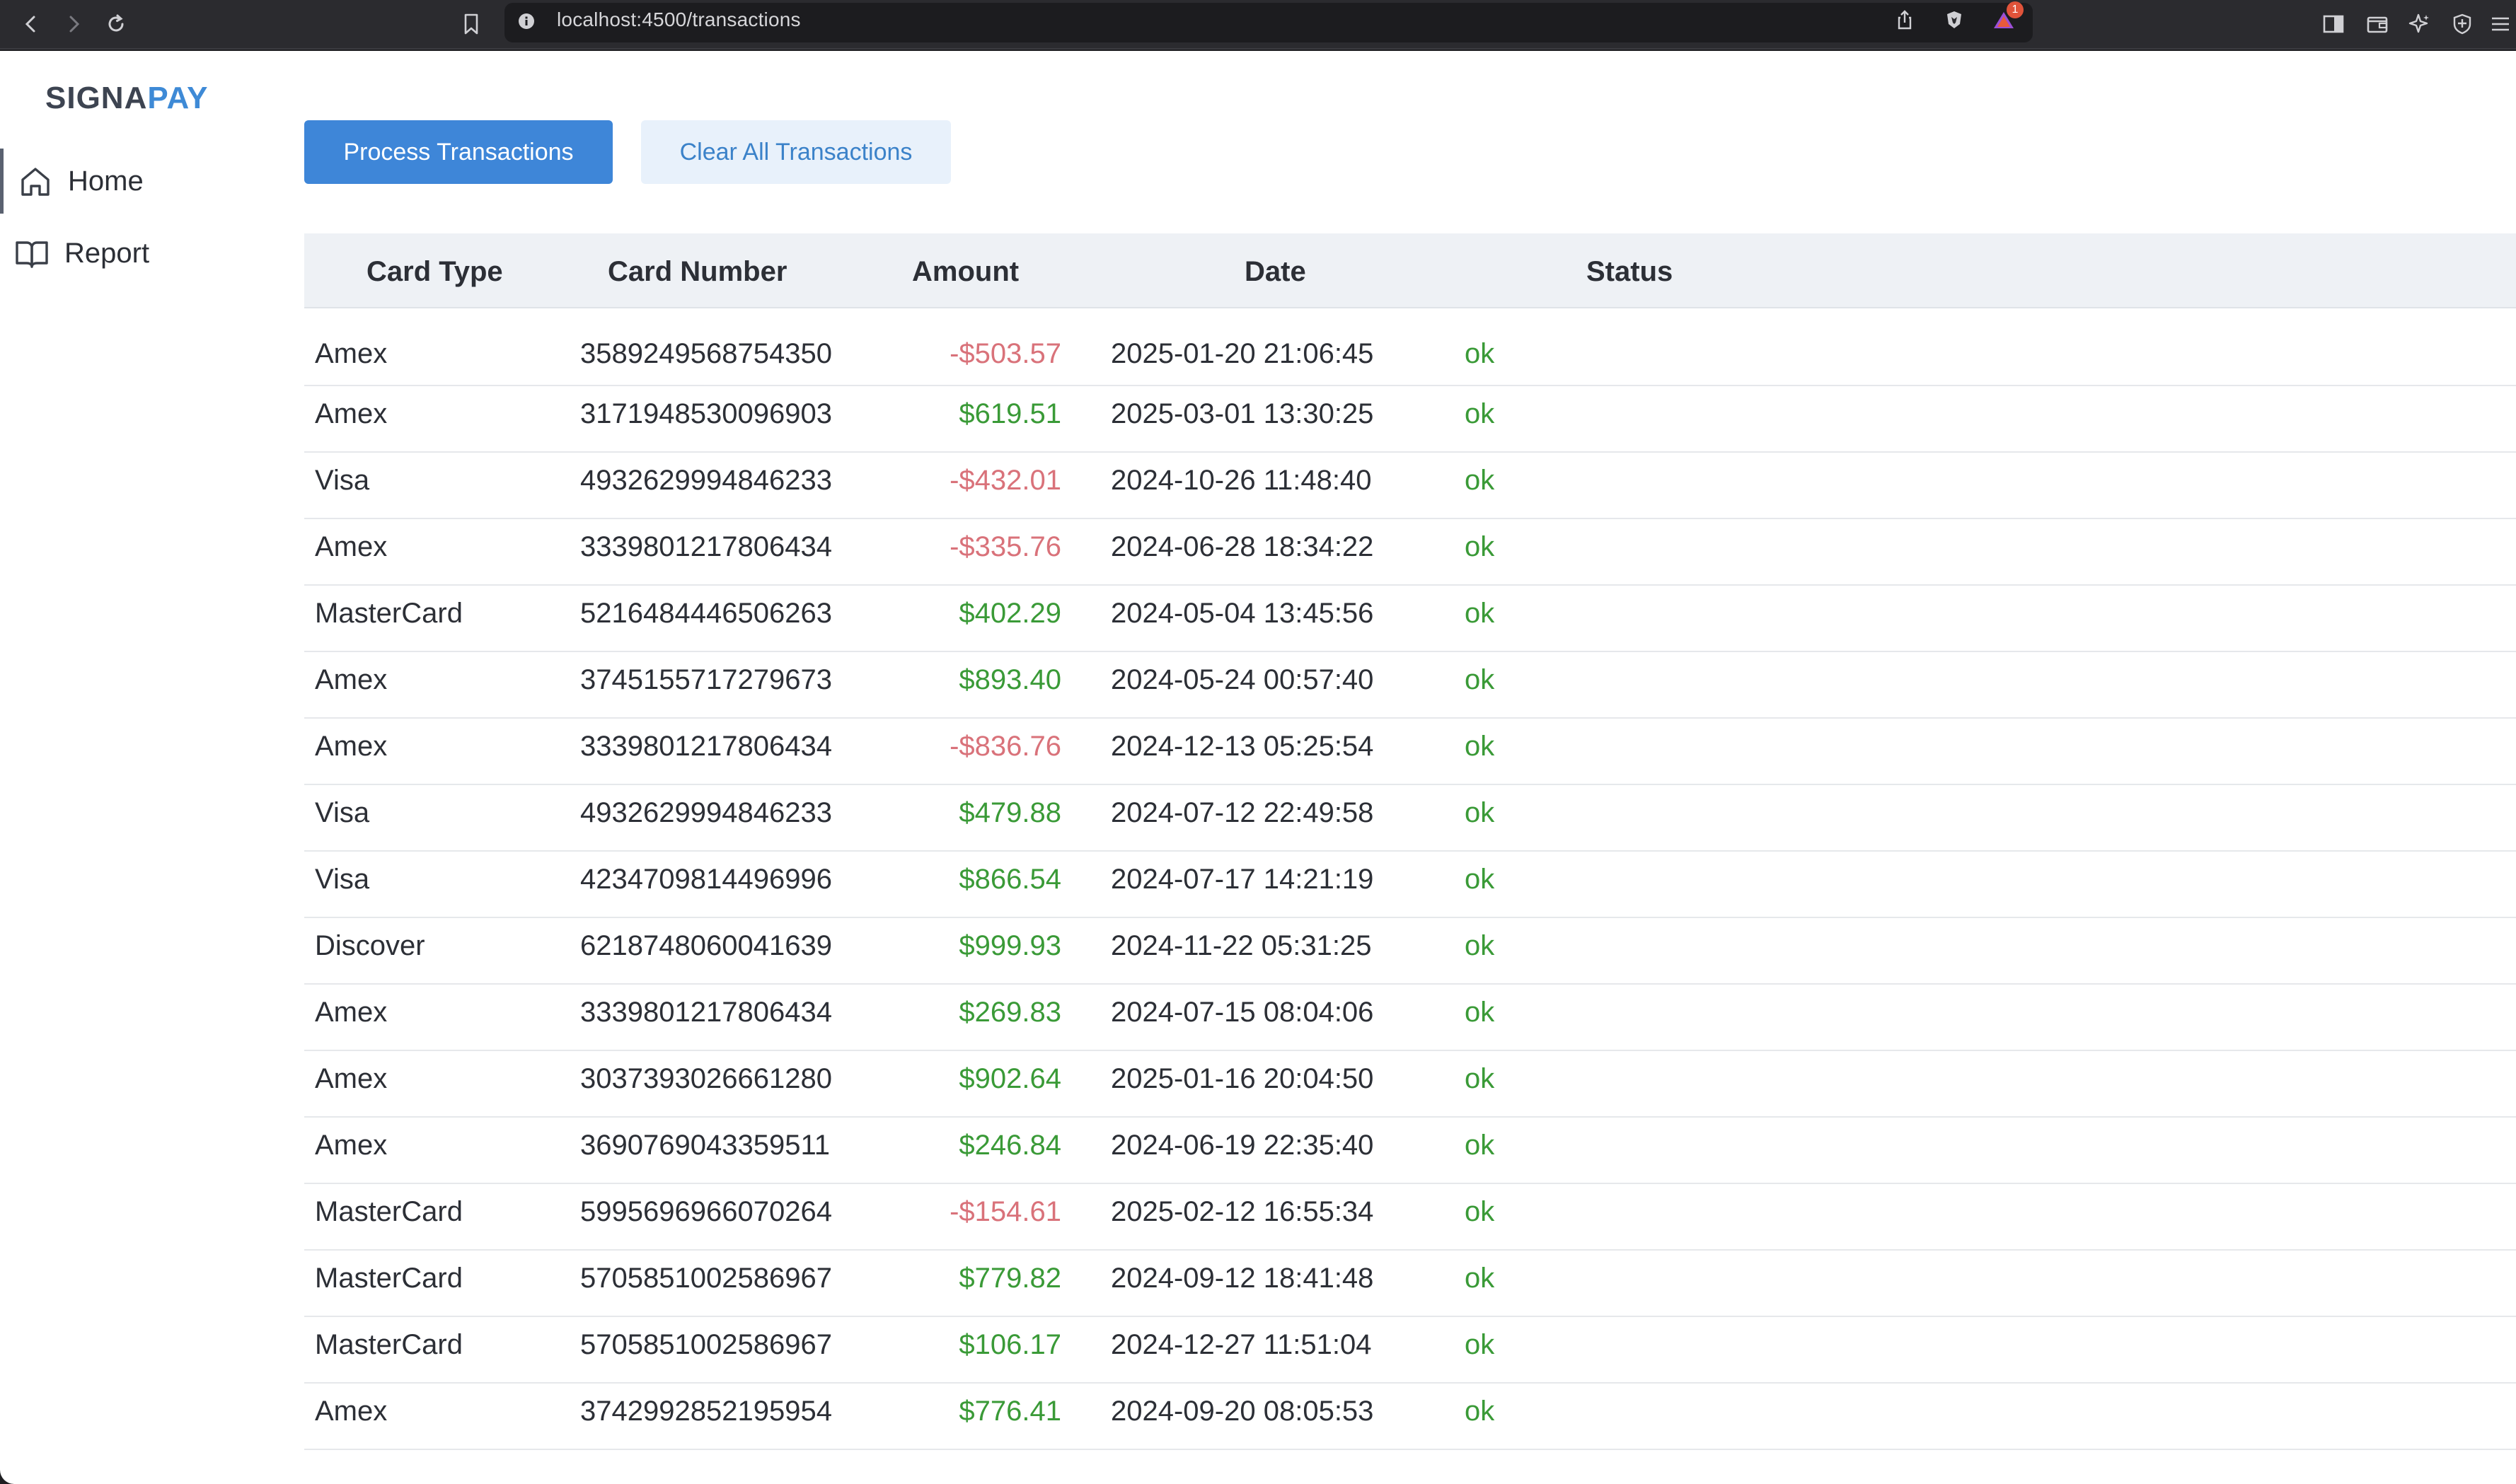  I want to click on cell-amount: $779.82, so click(1010, 1278).